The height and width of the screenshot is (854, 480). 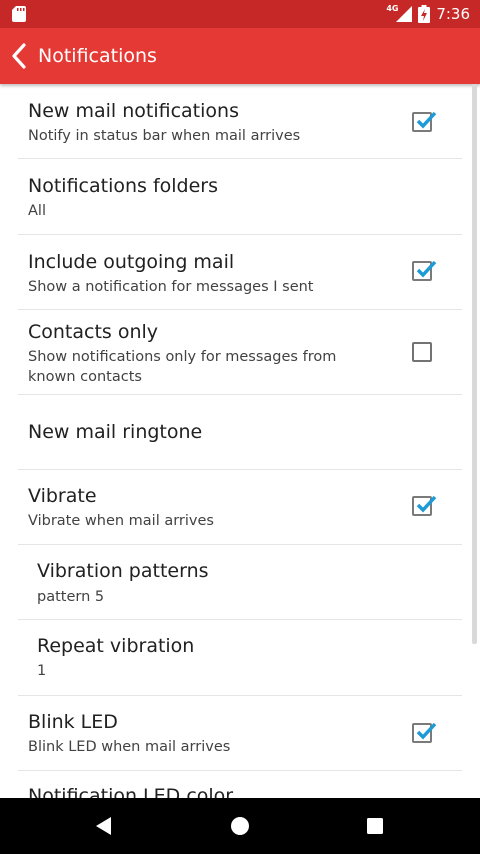 I want to click on status-time: 7:36, so click(x=453, y=14).